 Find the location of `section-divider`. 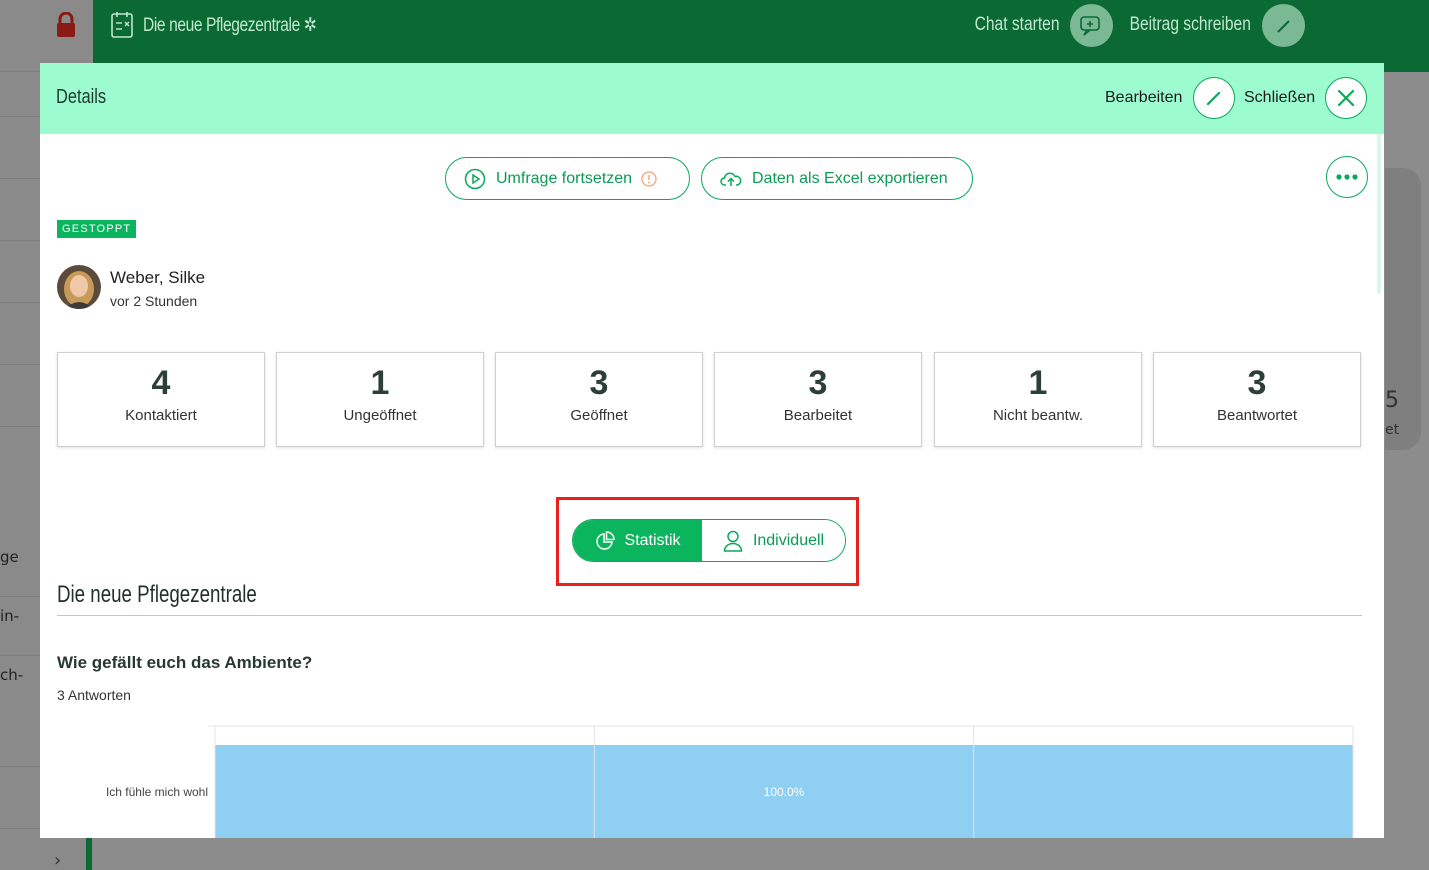

section-divider is located at coordinates (709, 615).